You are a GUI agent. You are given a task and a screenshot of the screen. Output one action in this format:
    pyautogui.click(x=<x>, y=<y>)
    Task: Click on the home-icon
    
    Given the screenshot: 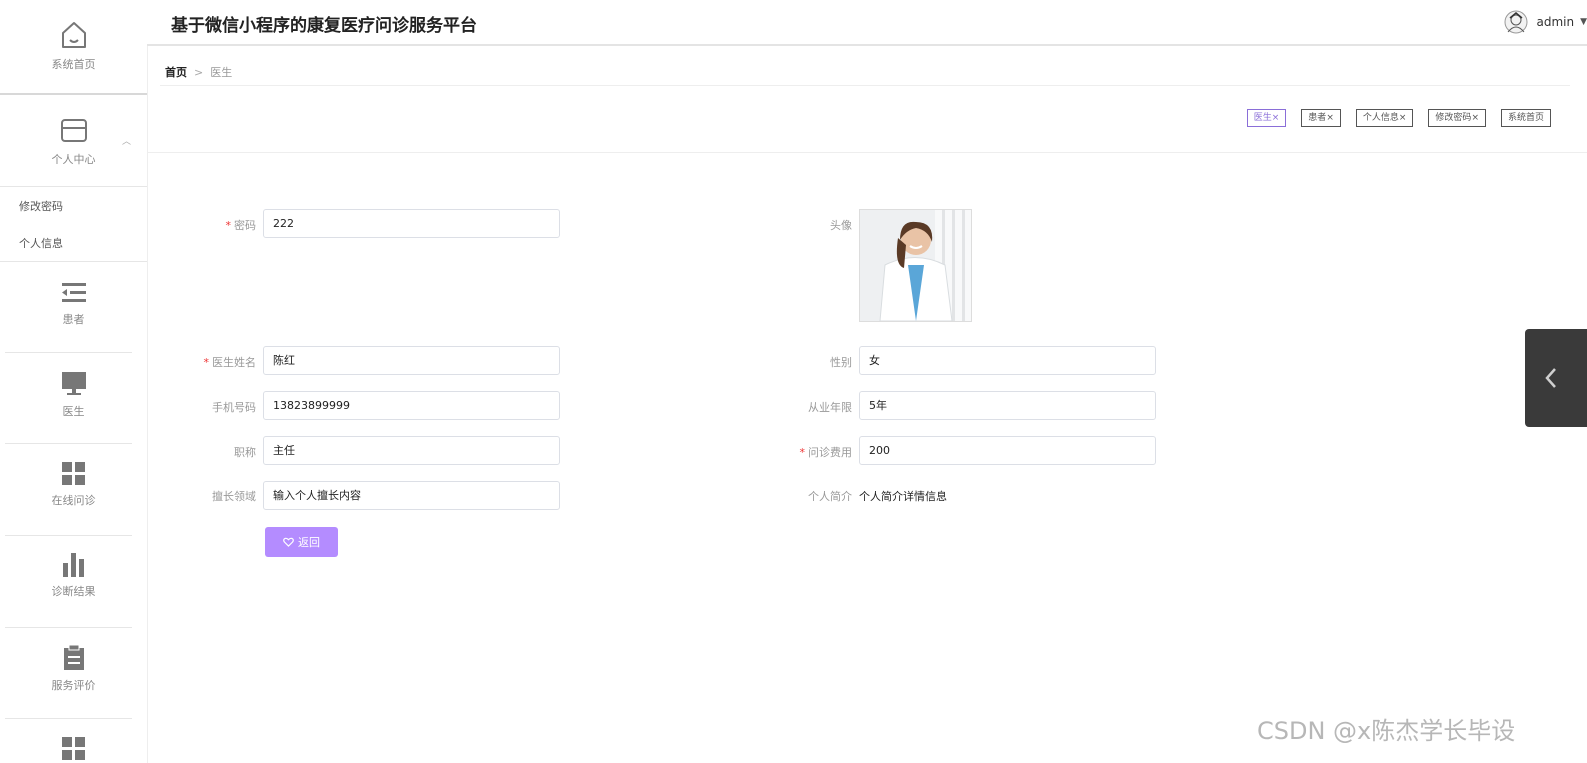 What is the action you would take?
    pyautogui.click(x=73, y=35)
    